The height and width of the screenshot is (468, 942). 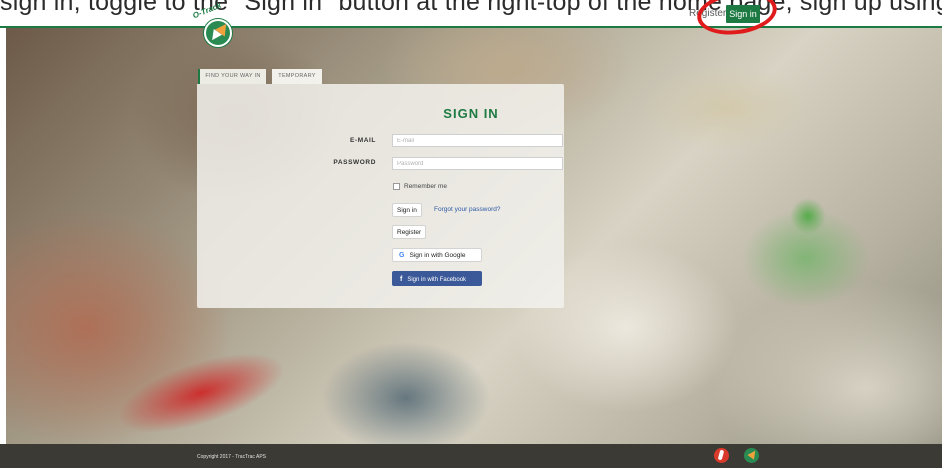 What do you see at coordinates (232, 457) in the screenshot?
I see `copyright-text: Copyright 2017 - TracTrac APS` at bounding box center [232, 457].